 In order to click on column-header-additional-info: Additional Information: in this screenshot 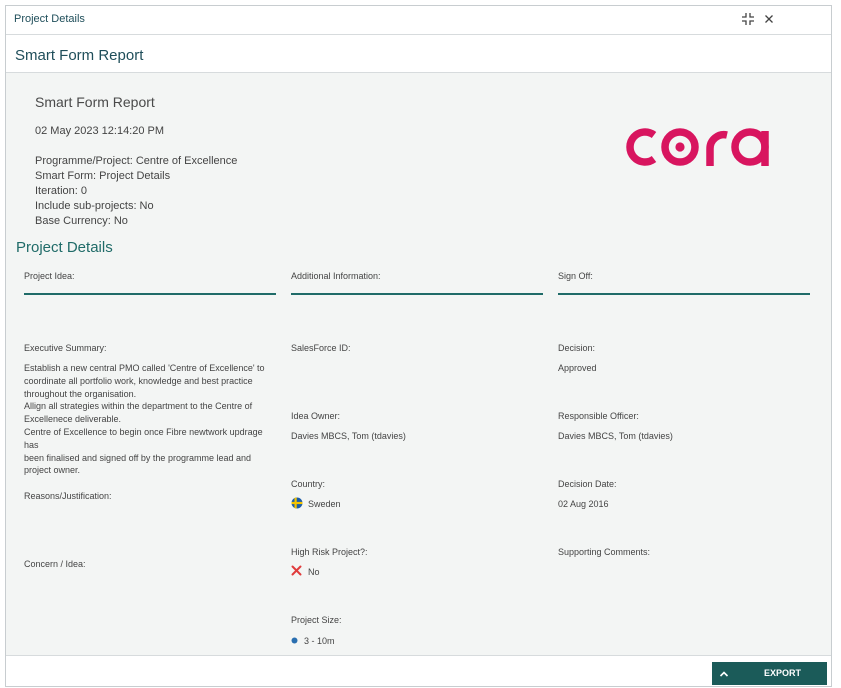, I will do `click(417, 283)`.